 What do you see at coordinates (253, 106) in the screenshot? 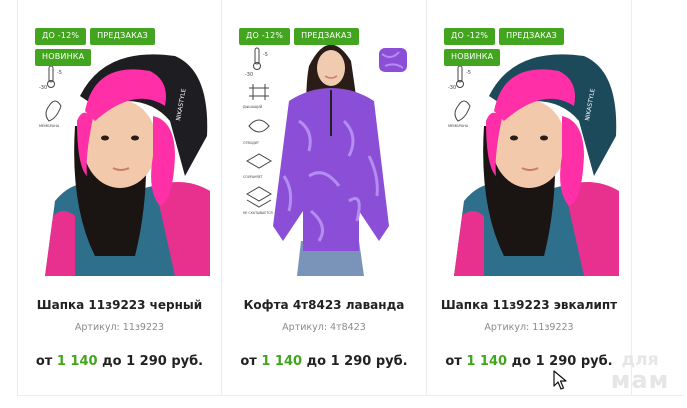
I see `svg-text: ДЫШАЩИЙ` at bounding box center [253, 106].